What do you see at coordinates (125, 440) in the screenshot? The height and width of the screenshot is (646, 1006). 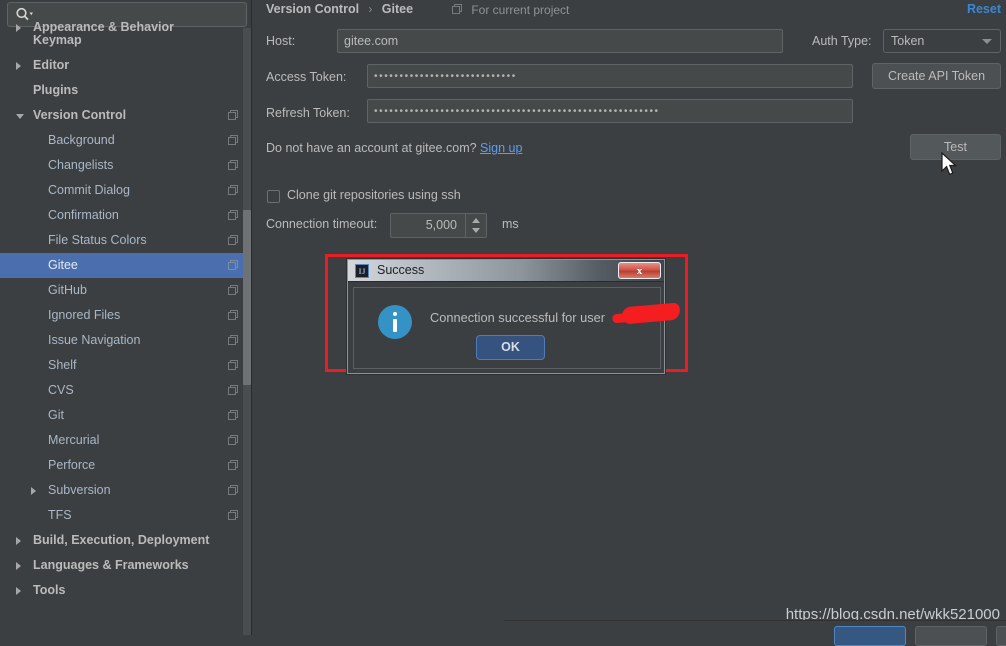 I see `sidebar-item-mercurial: Mercurial` at bounding box center [125, 440].